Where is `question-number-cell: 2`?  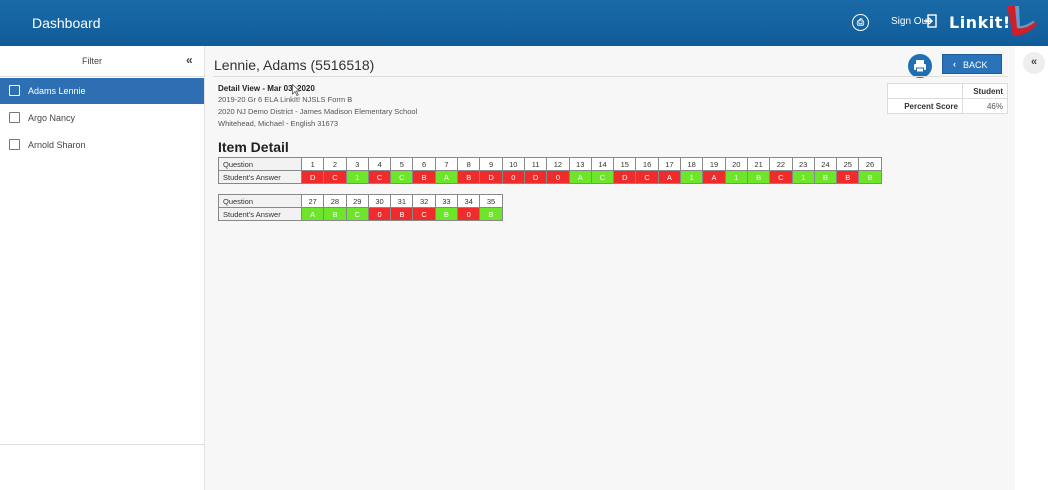 question-number-cell: 2 is located at coordinates (335, 164).